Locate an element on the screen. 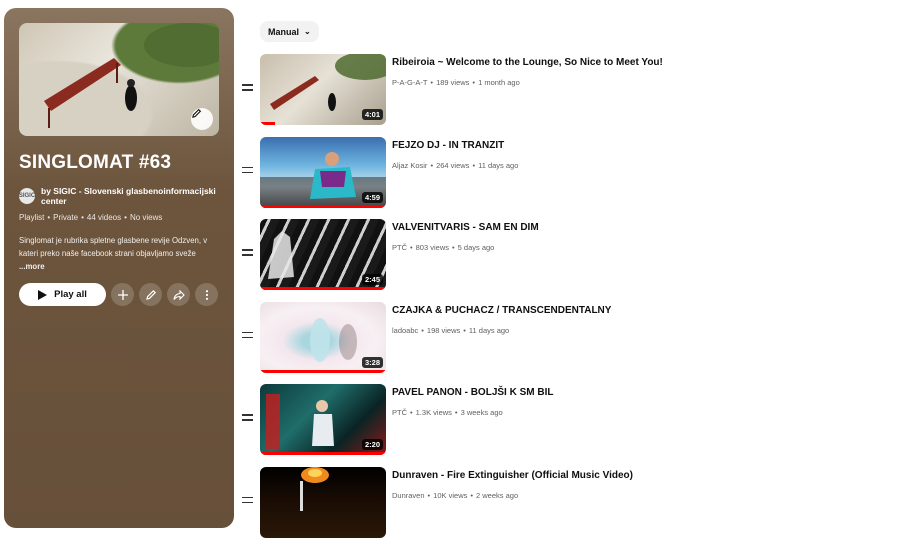 The width and height of the screenshot is (902, 549). play-icon is located at coordinates (42, 295).